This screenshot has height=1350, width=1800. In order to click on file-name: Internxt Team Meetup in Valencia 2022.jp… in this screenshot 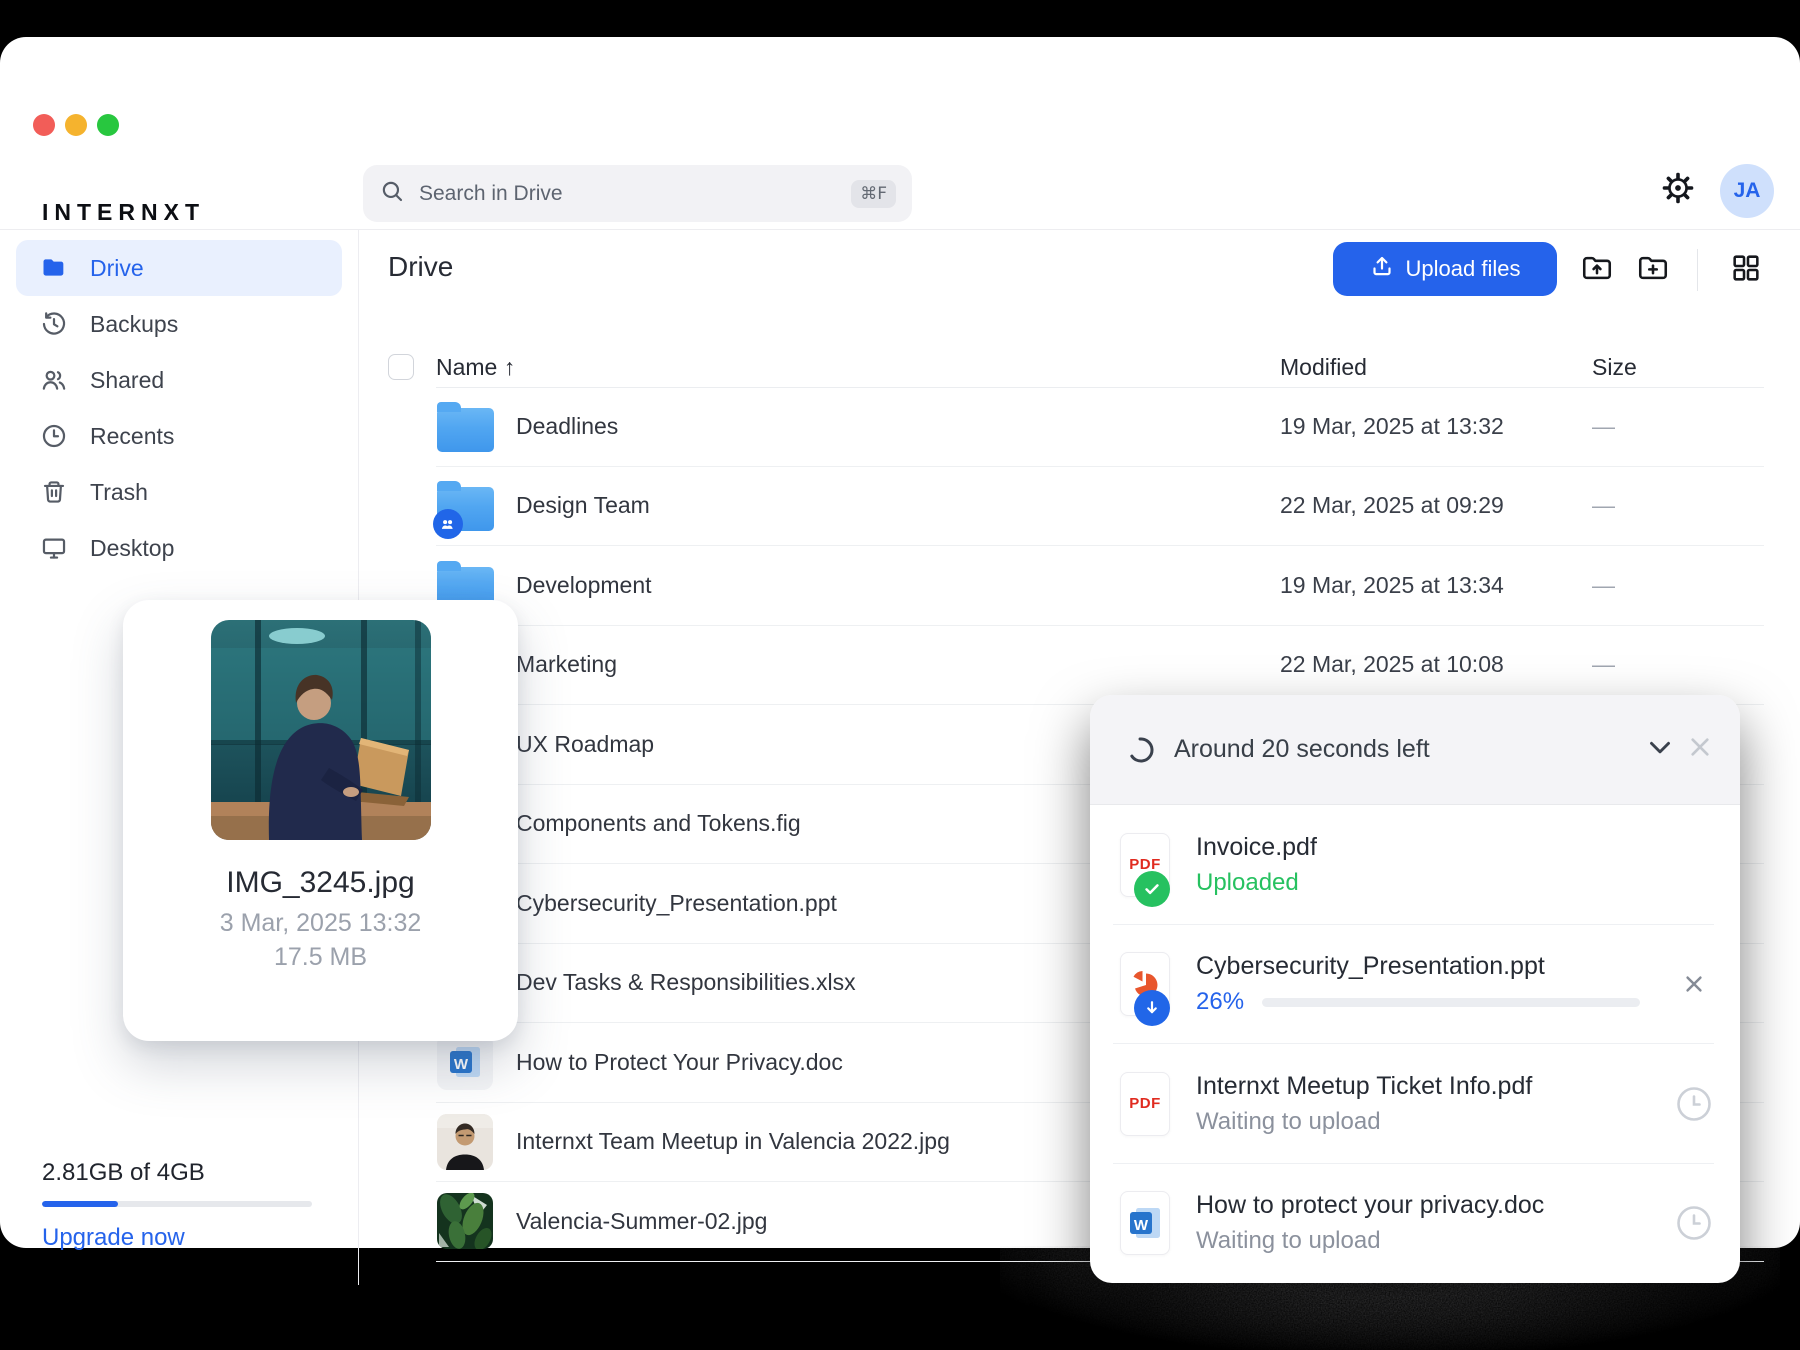, I will do `click(733, 1141)`.